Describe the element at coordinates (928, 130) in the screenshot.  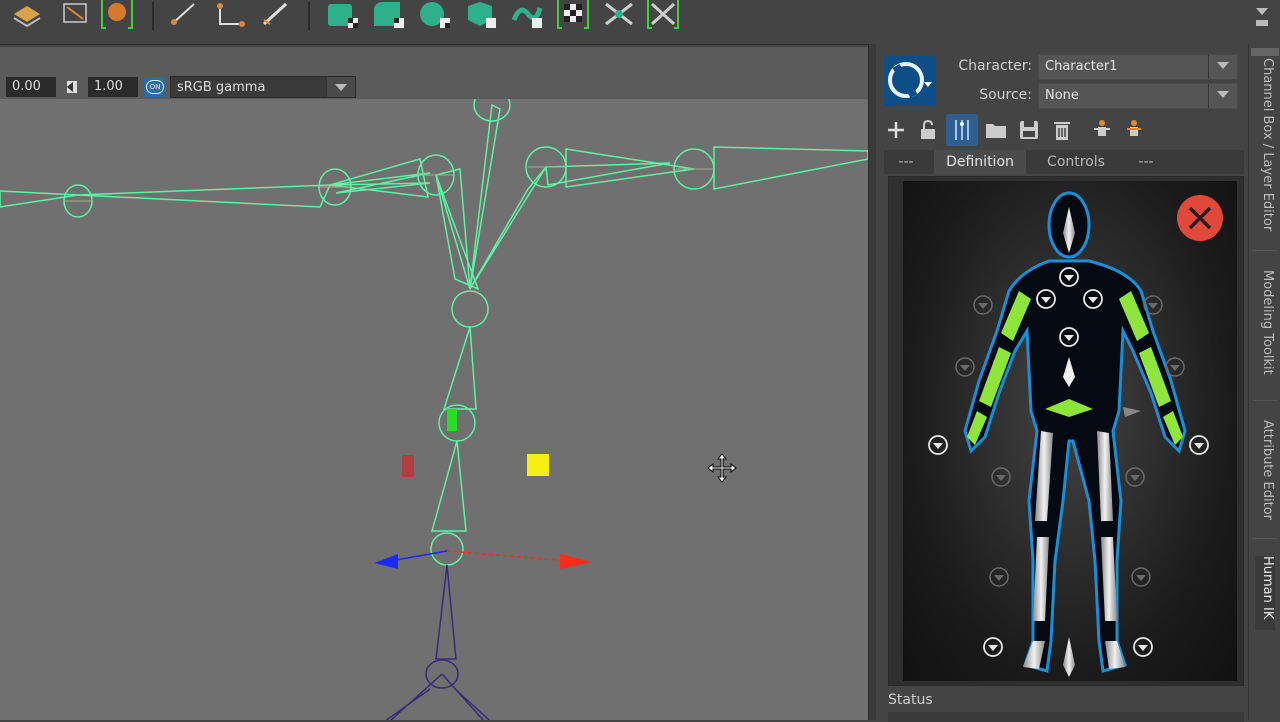
I see `lock-icon` at that location.